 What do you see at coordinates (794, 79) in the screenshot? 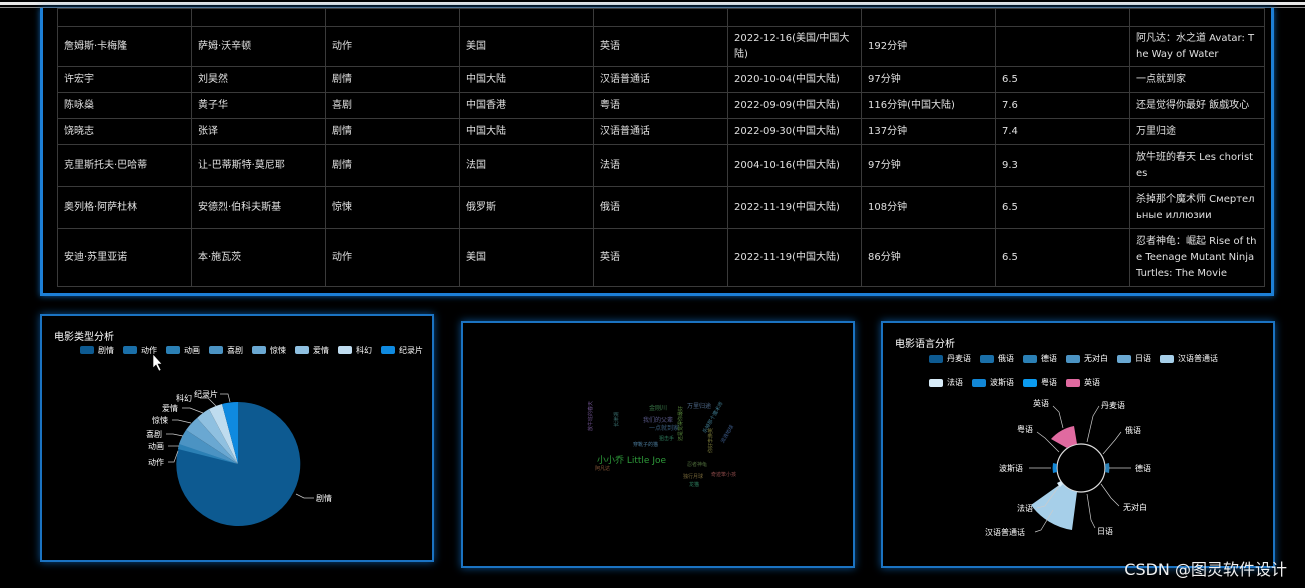
I see `table-cell: 2020-10-04(中国大陆)` at bounding box center [794, 79].